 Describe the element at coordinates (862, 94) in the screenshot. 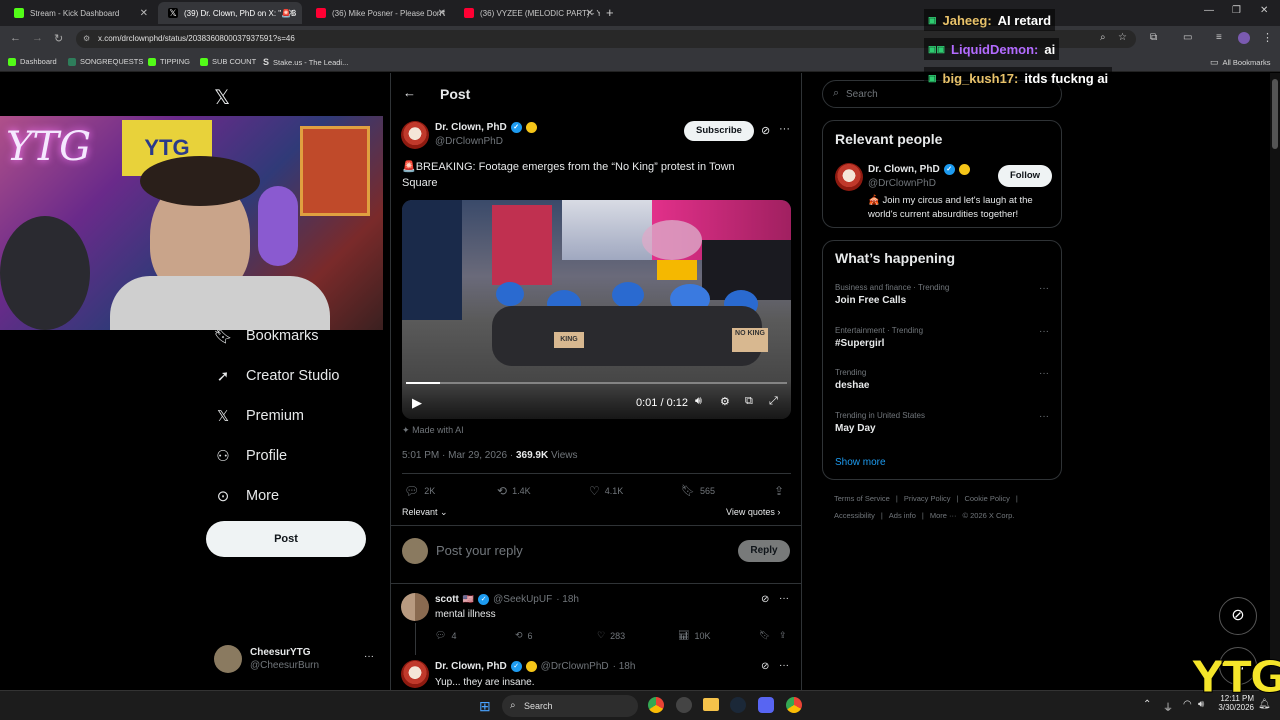

I see `search-input: Search` at that location.